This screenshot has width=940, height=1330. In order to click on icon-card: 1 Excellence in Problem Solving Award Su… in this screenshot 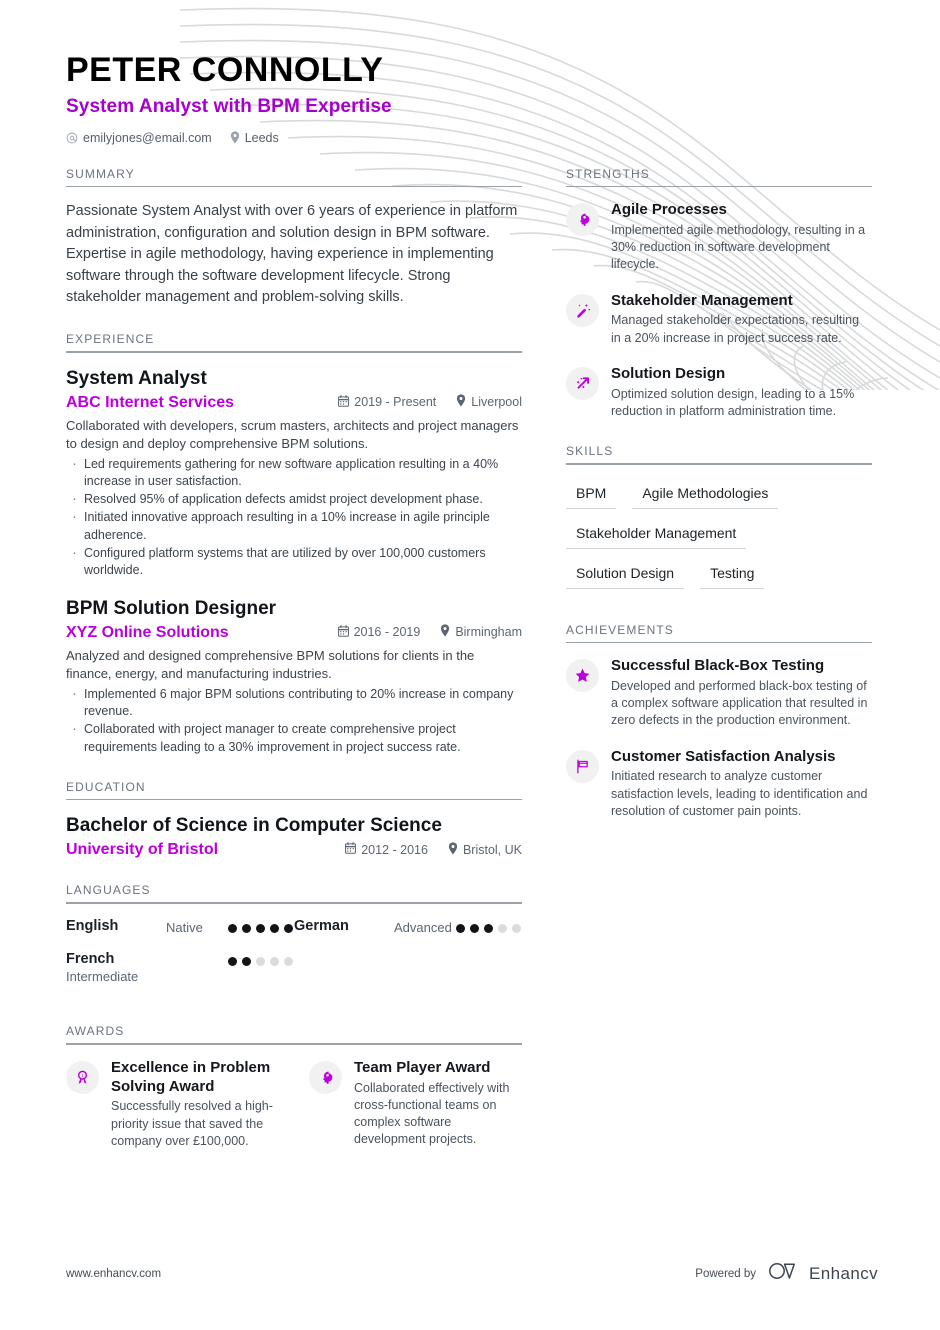, I will do `click(172, 1104)`.